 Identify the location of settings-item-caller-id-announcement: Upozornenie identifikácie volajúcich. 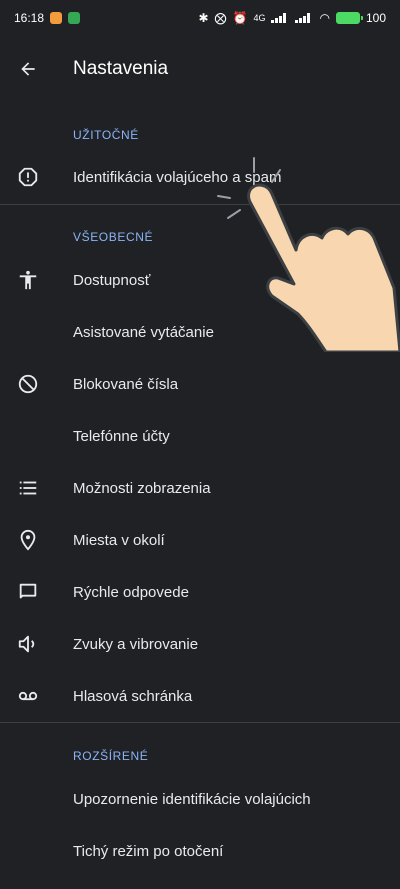
(200, 799).